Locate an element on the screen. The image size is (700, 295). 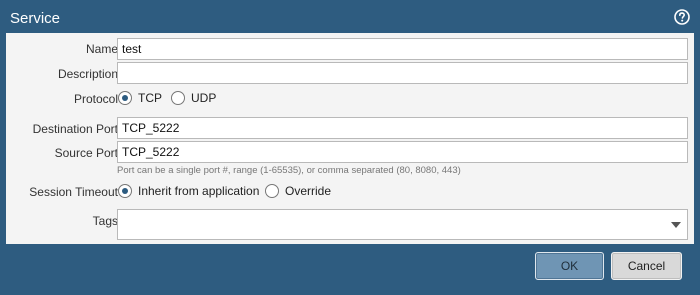
destination-port-label: Destination Port is located at coordinates (75, 129).